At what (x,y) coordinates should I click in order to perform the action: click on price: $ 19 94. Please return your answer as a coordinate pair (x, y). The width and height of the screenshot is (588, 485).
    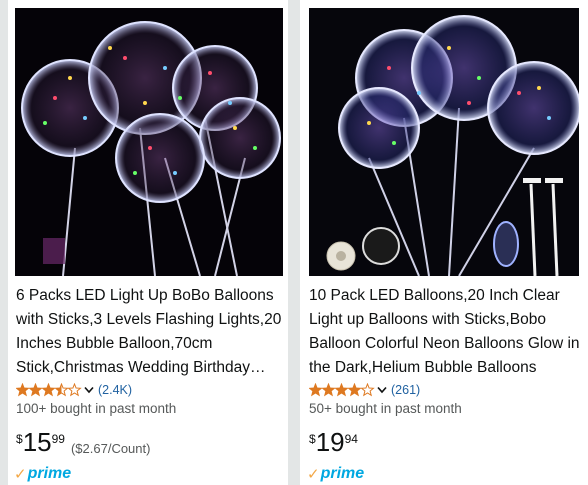
    Looking at the image, I should click on (333, 442).